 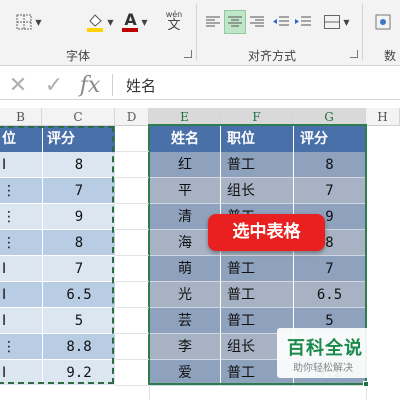 I want to click on column-header-c: C, so click(x=78, y=117).